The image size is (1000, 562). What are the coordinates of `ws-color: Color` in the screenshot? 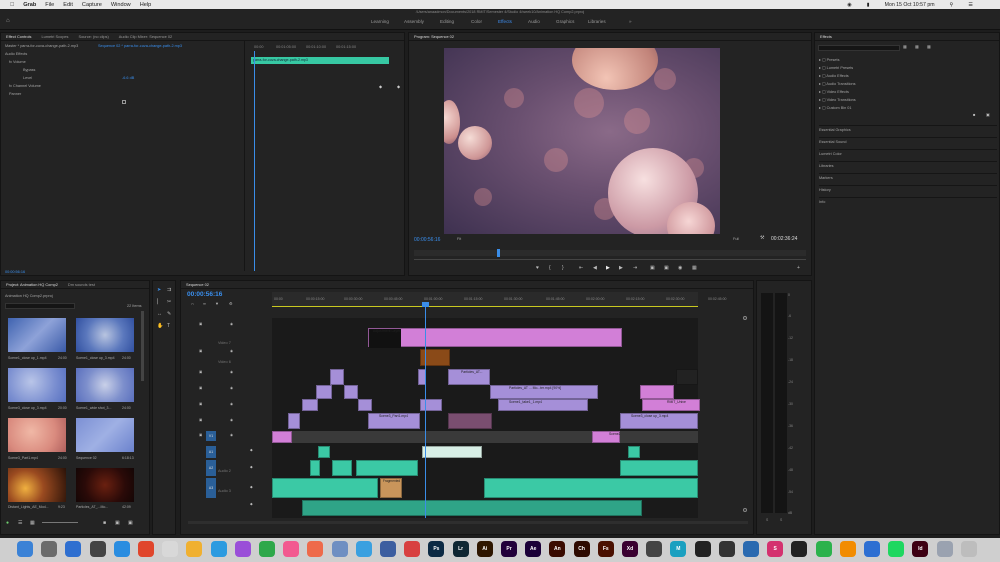 It's located at (476, 21).